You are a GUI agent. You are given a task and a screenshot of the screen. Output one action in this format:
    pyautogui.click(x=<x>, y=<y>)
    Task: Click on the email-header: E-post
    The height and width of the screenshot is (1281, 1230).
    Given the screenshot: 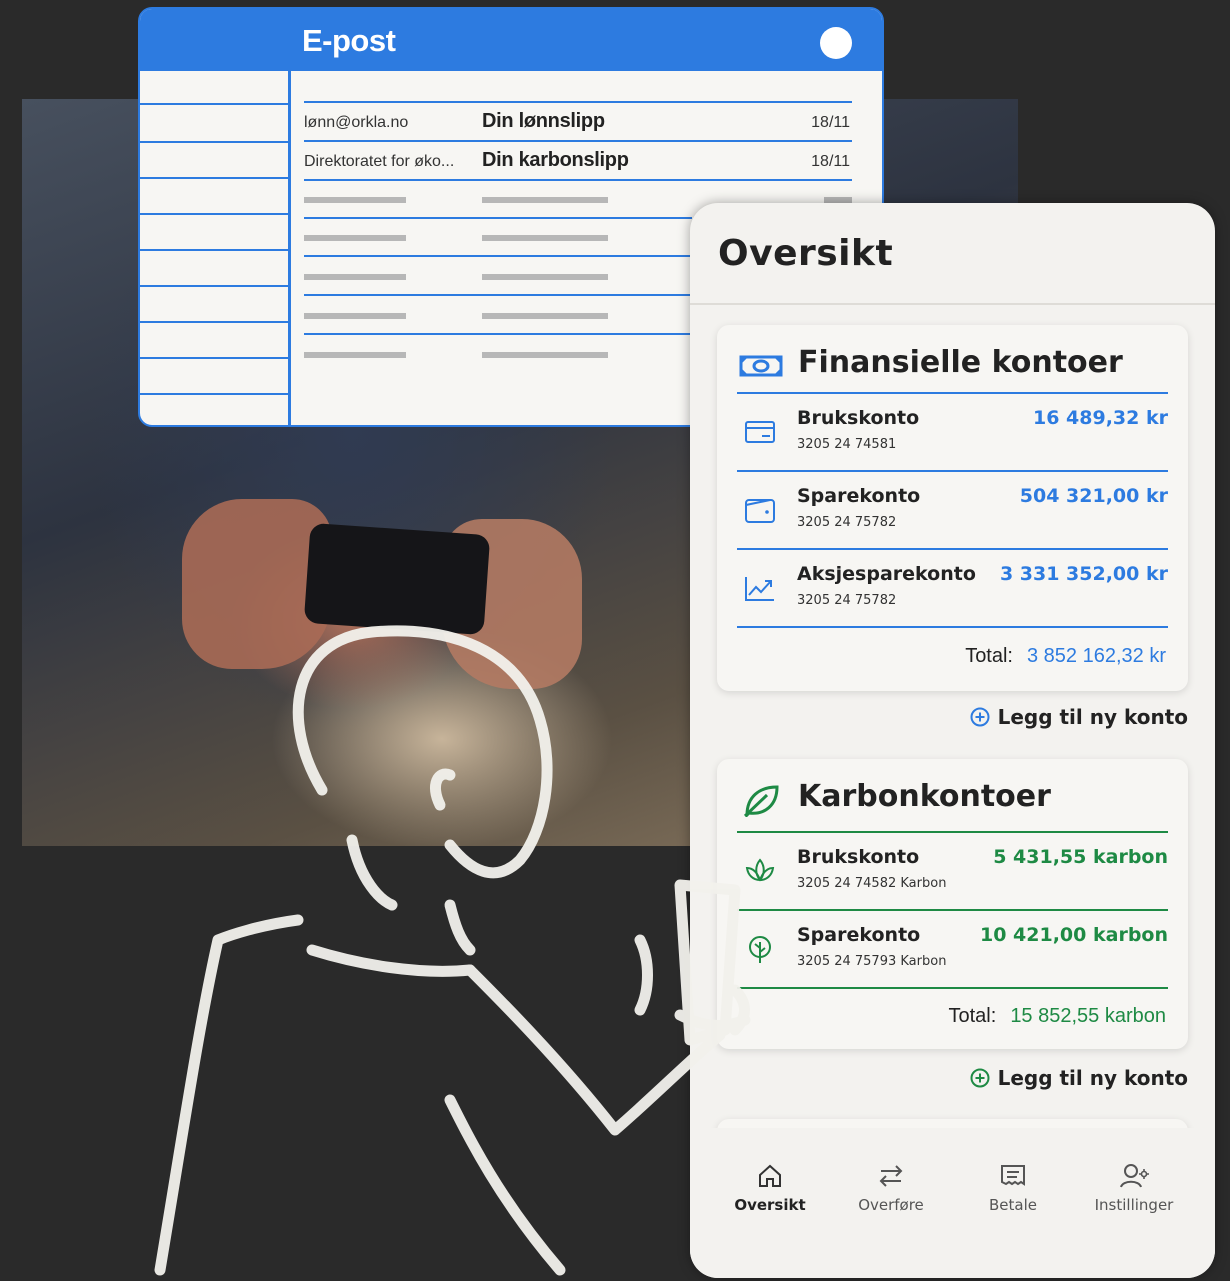 What is the action you would take?
    pyautogui.click(x=511, y=40)
    